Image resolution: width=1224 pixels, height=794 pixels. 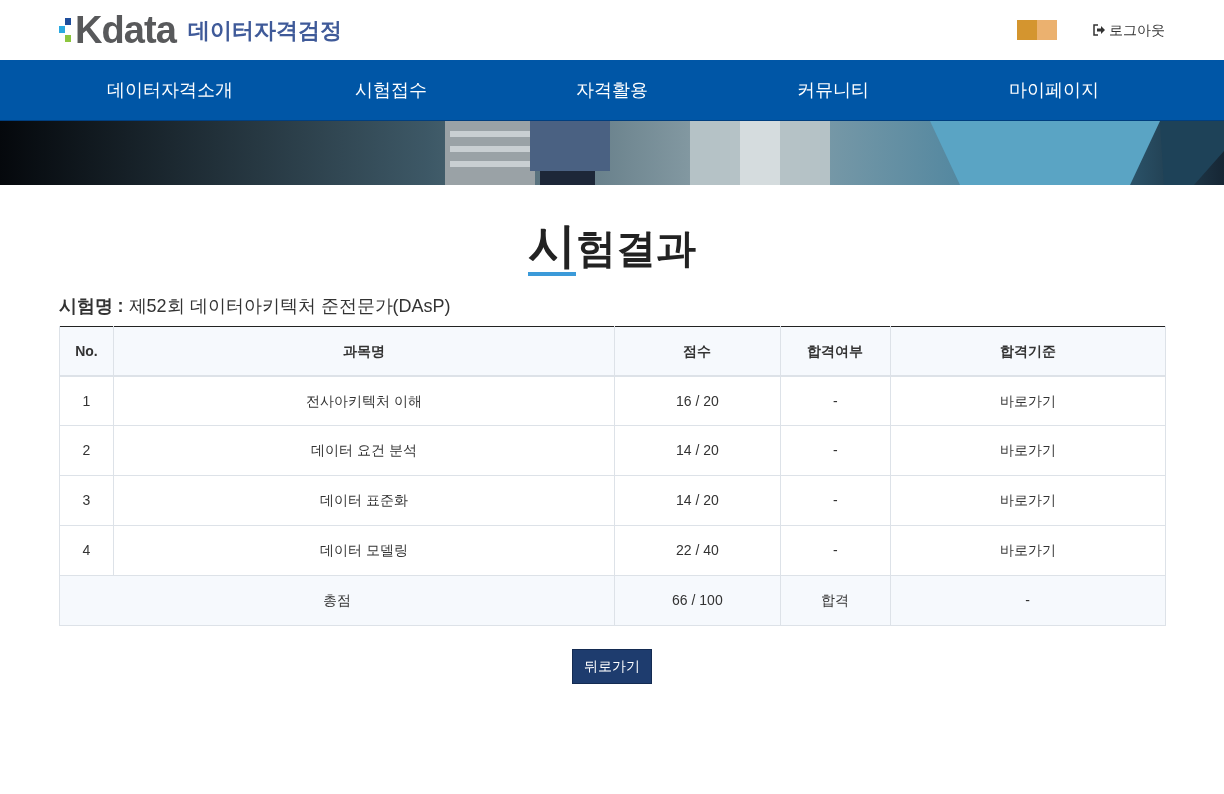 What do you see at coordinates (612, 246) in the screenshot?
I see `page-title: 시험결과` at bounding box center [612, 246].